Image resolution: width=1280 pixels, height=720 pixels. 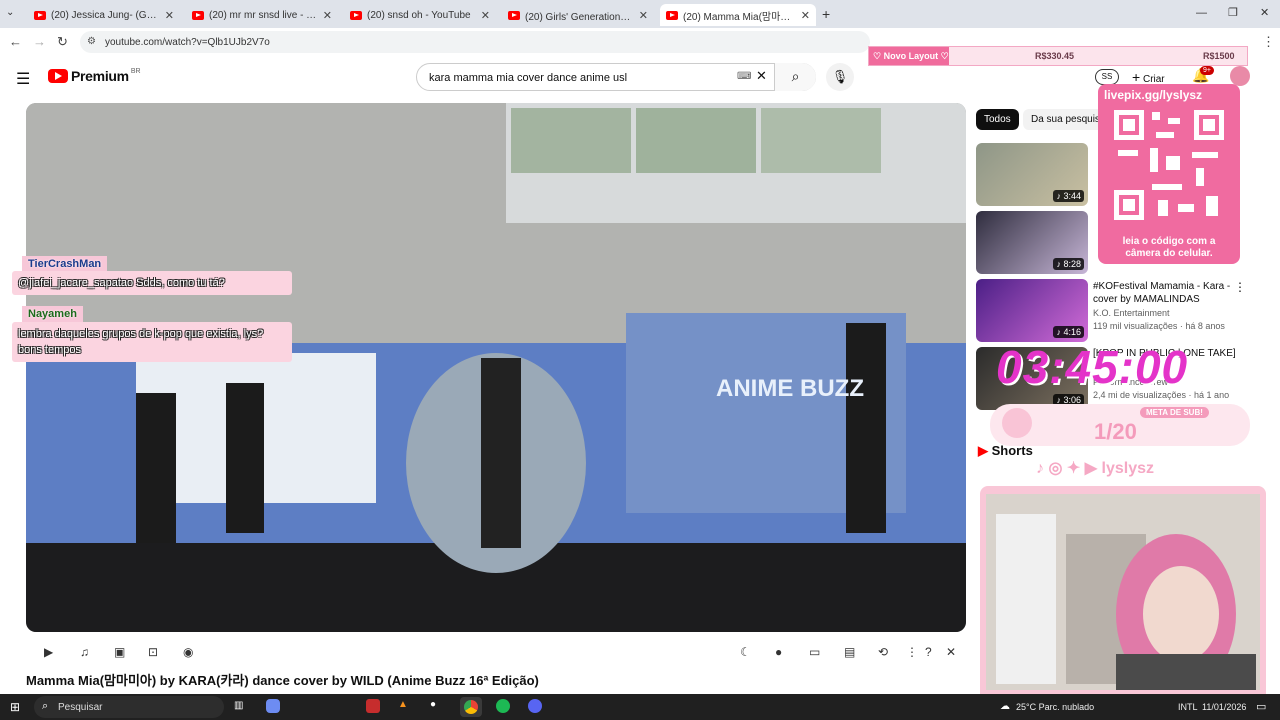 What do you see at coordinates (1107, 77) in the screenshot?
I see `avatar-badge: SS` at bounding box center [1107, 77].